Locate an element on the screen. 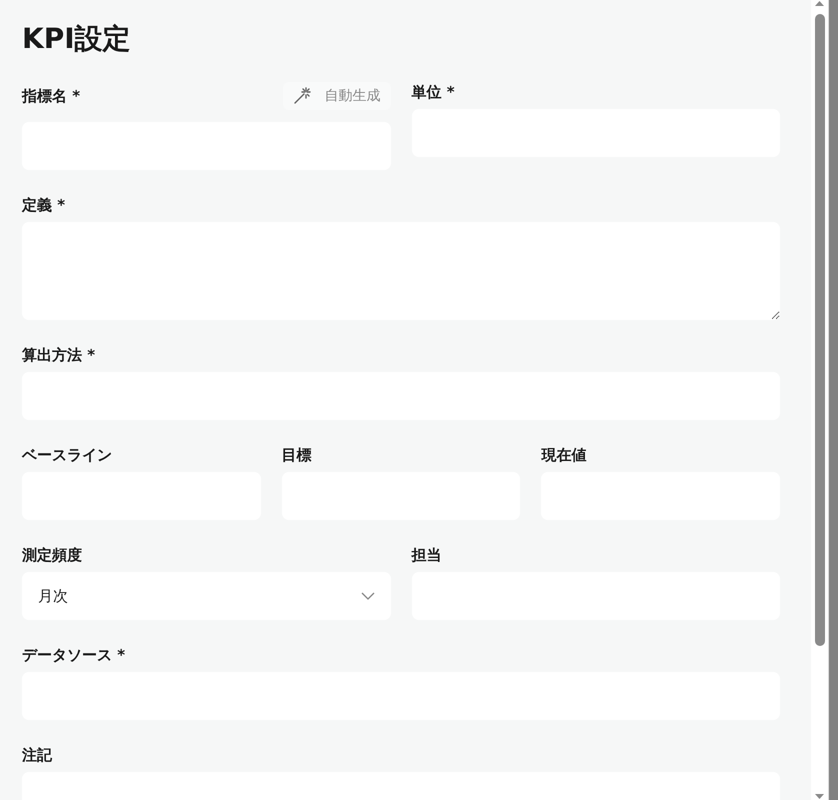  dropdown-field: 月次 is located at coordinates (206, 596).